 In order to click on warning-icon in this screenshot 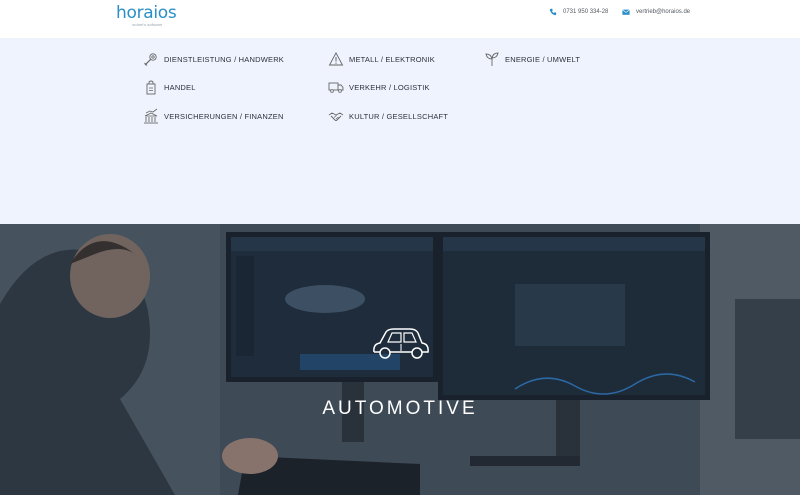, I will do `click(336, 59)`.